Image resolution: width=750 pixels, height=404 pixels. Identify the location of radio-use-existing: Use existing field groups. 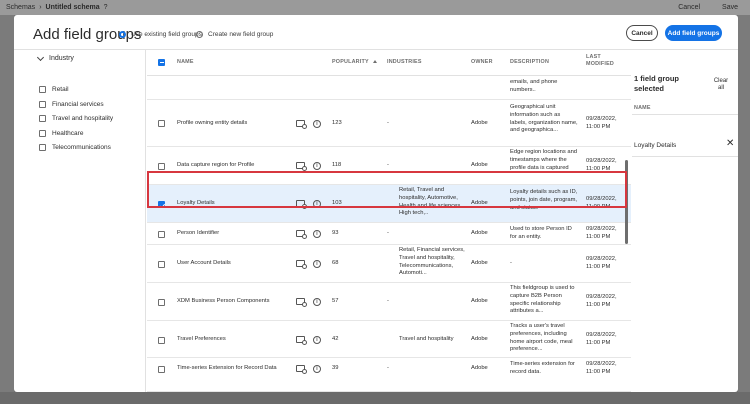
(160, 34).